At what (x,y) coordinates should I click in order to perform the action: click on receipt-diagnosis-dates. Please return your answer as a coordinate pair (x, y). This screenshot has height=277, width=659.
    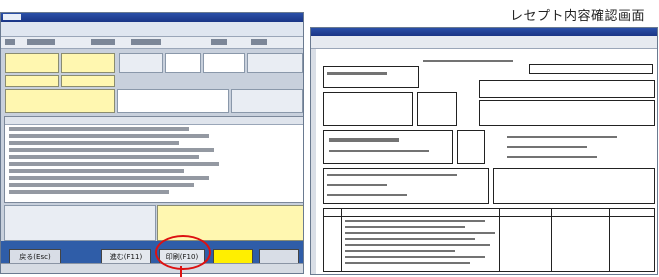
    Looking at the image, I should click on (574, 186).